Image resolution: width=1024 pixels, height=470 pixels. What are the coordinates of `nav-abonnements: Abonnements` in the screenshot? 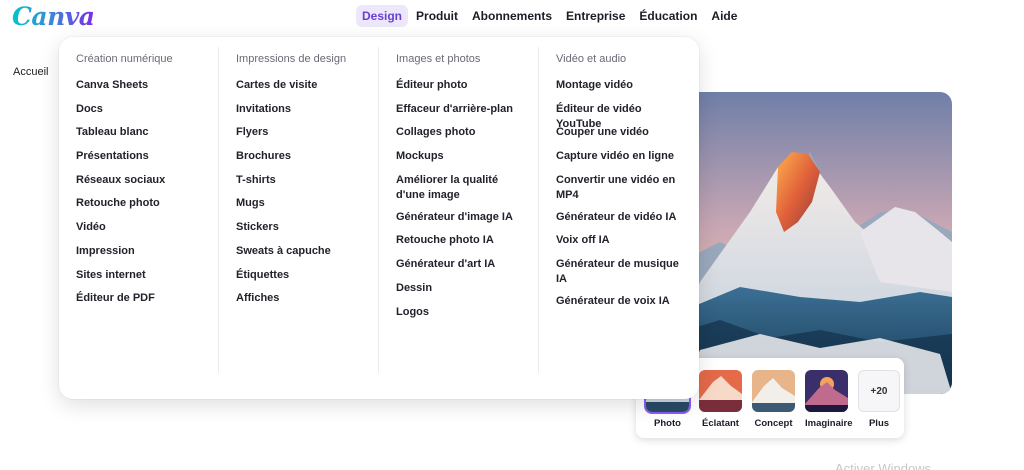 It's located at (512, 16).